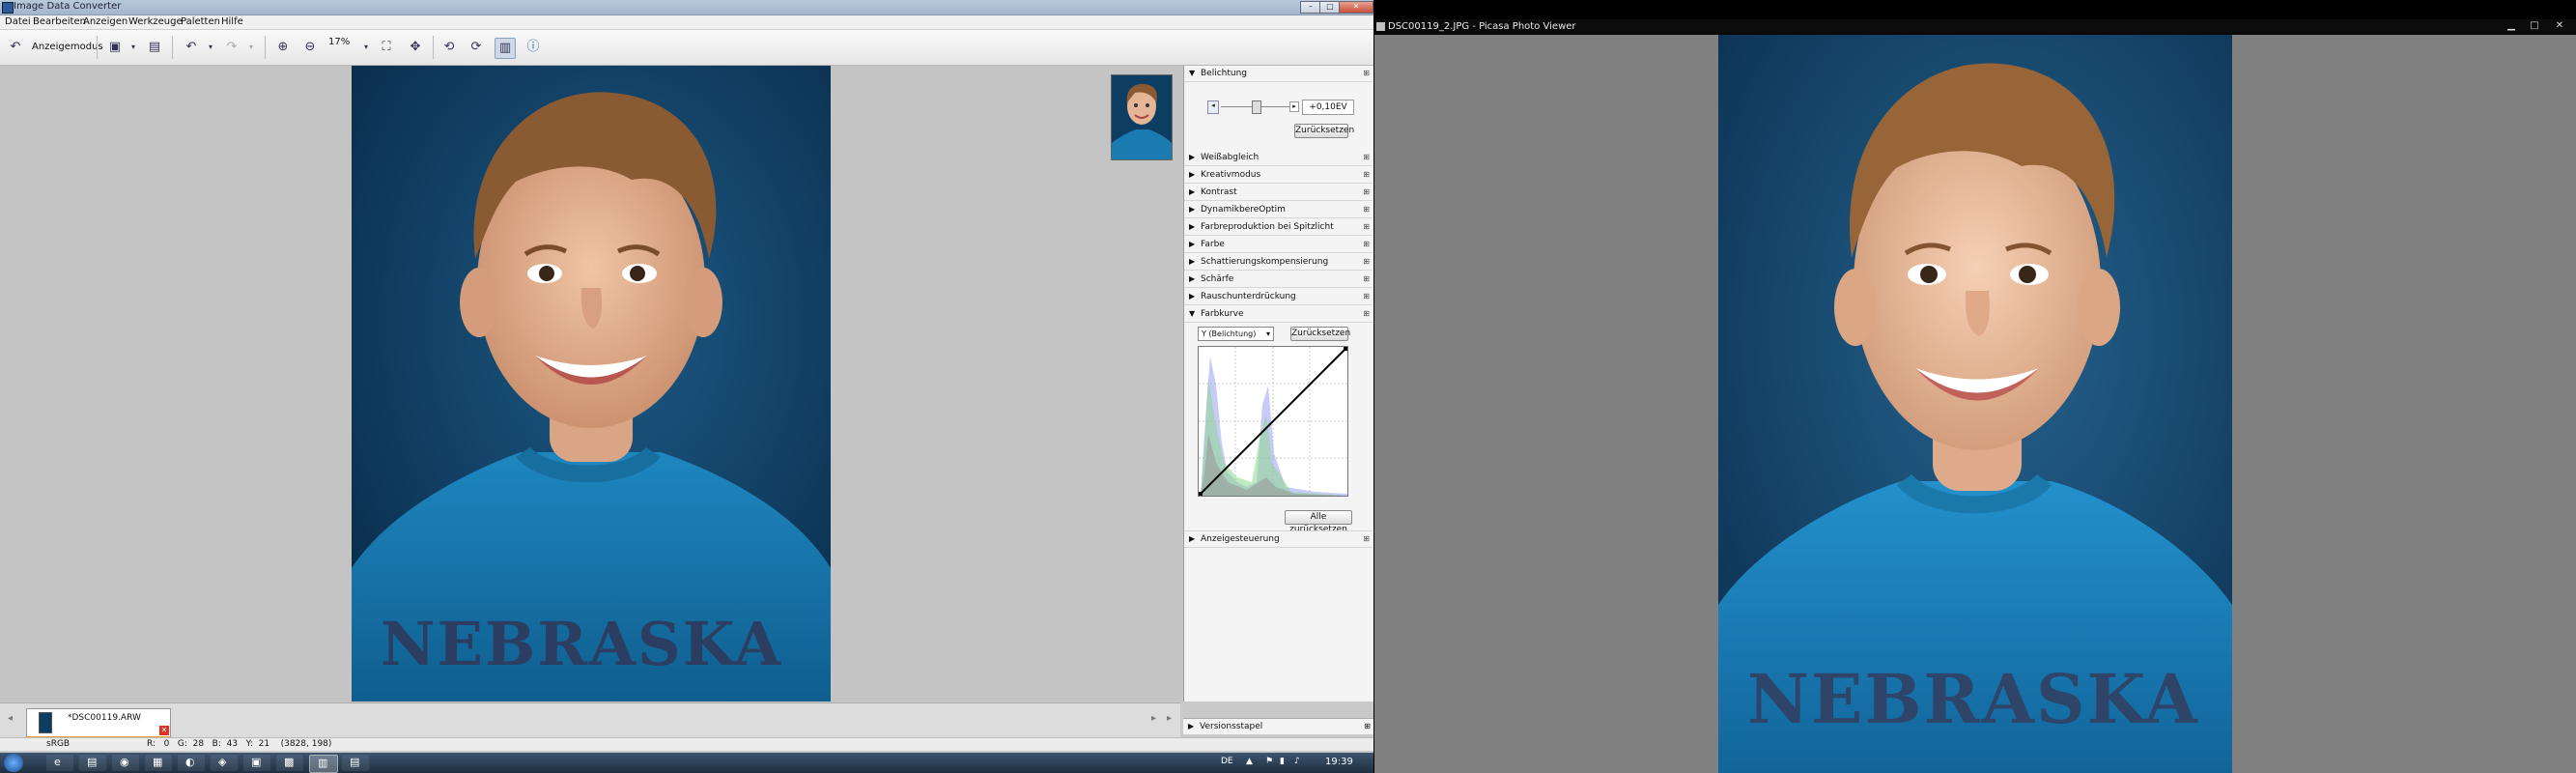 The image size is (2576, 773). I want to click on zoom-in-icon: ⊕, so click(283, 48).